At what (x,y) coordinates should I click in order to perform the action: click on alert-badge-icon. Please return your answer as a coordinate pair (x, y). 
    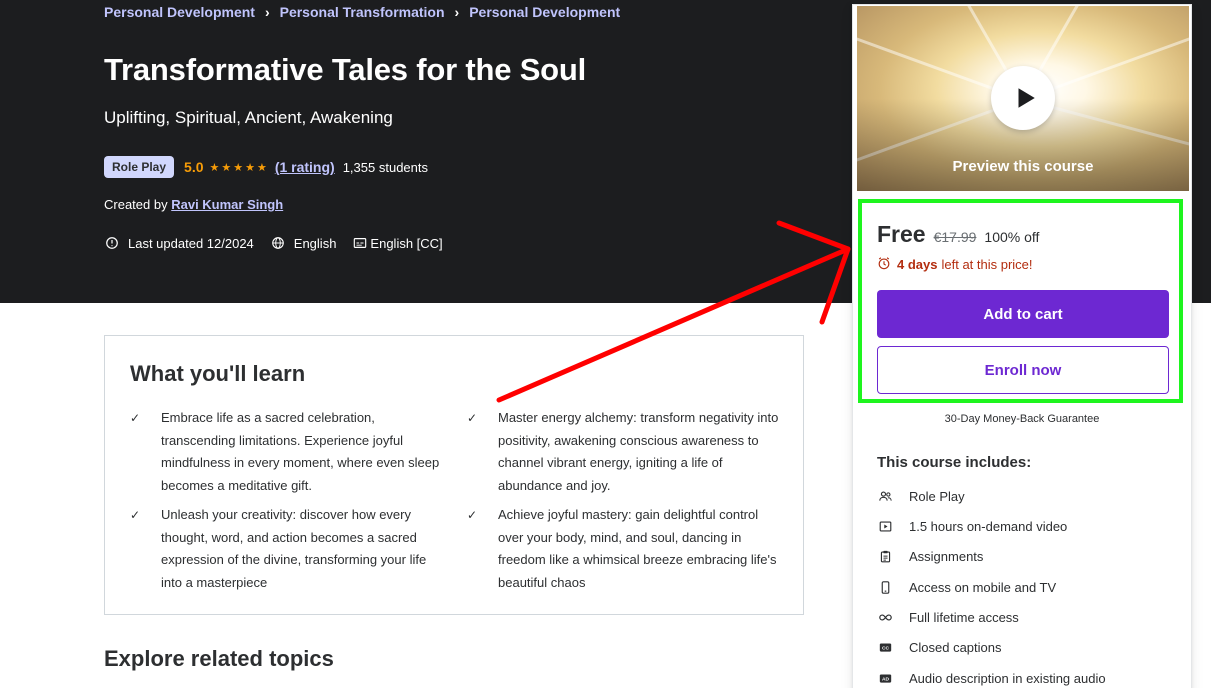
    Looking at the image, I should click on (112, 243).